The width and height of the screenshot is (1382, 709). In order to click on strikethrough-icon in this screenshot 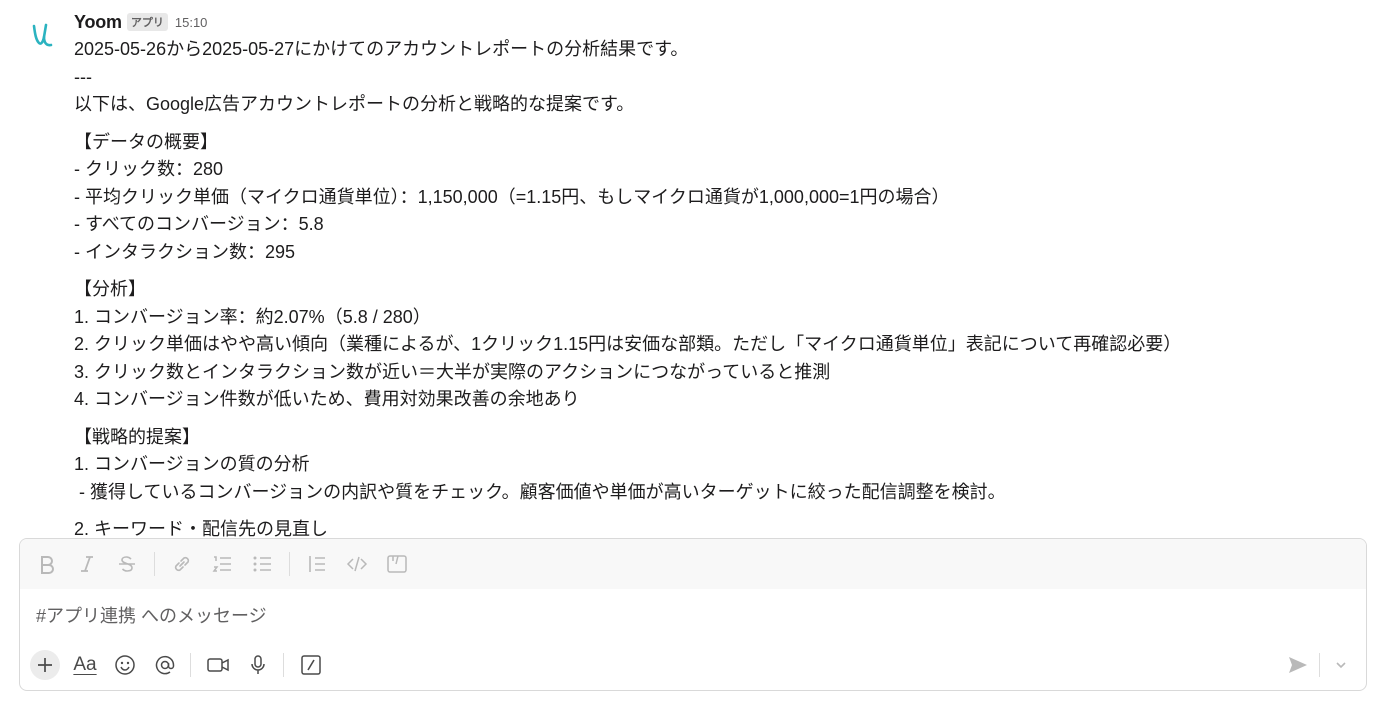, I will do `click(127, 564)`.